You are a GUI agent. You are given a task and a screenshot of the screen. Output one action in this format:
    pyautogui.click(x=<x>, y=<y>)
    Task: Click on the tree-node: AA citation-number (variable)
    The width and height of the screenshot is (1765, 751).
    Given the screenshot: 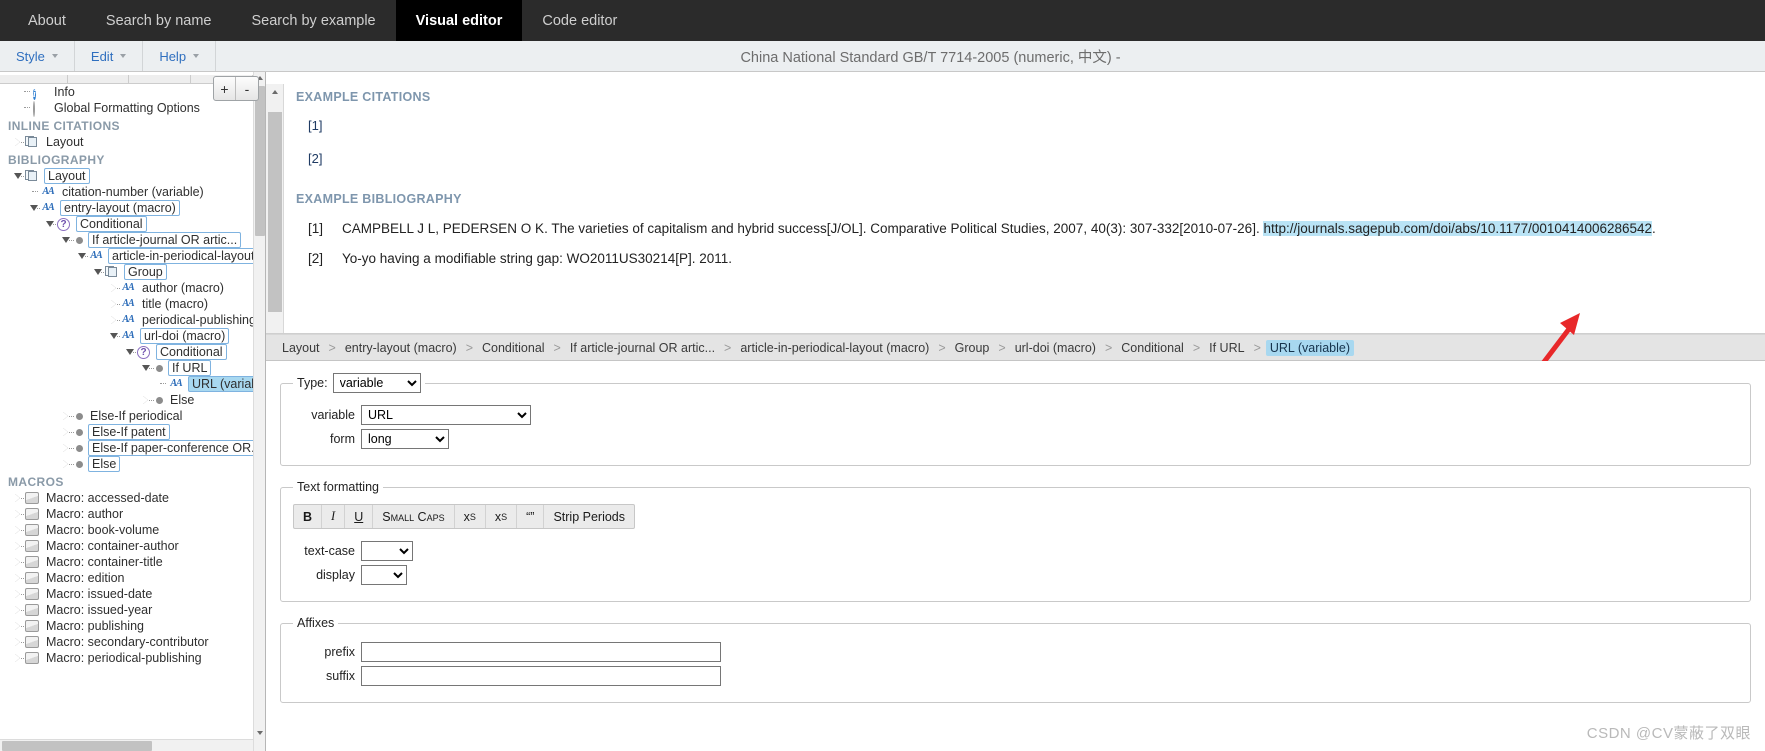 What is the action you would take?
    pyautogui.click(x=126, y=192)
    